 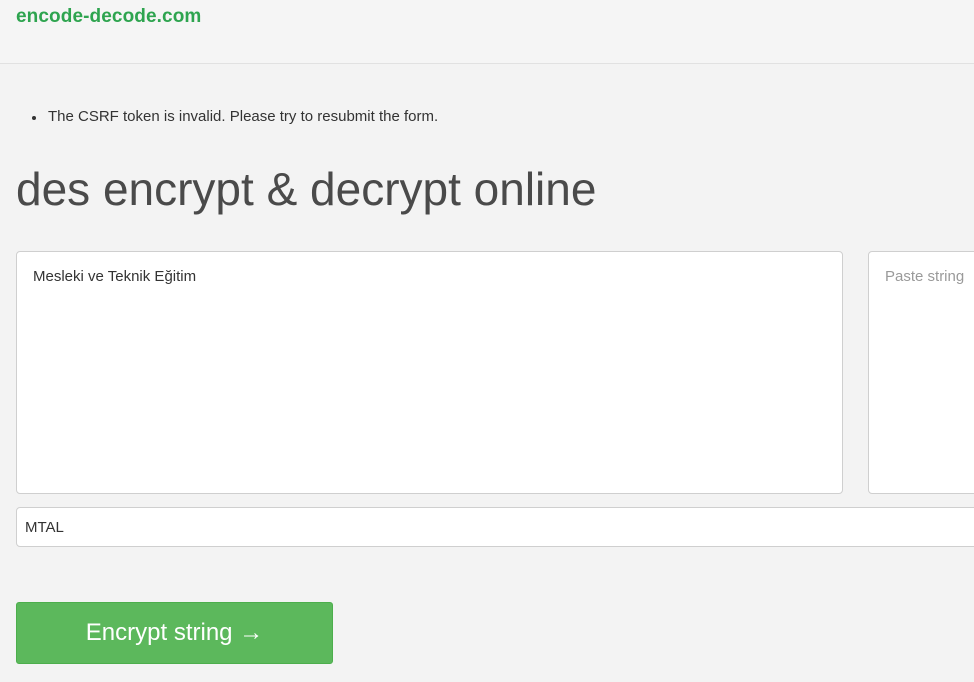 I want to click on output-textarea, so click(x=921, y=372).